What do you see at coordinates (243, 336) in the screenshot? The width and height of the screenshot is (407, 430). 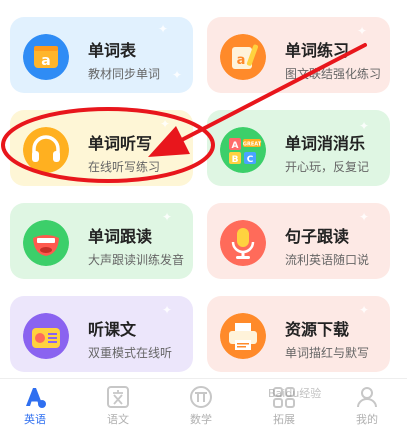 I see `printer-icon` at bounding box center [243, 336].